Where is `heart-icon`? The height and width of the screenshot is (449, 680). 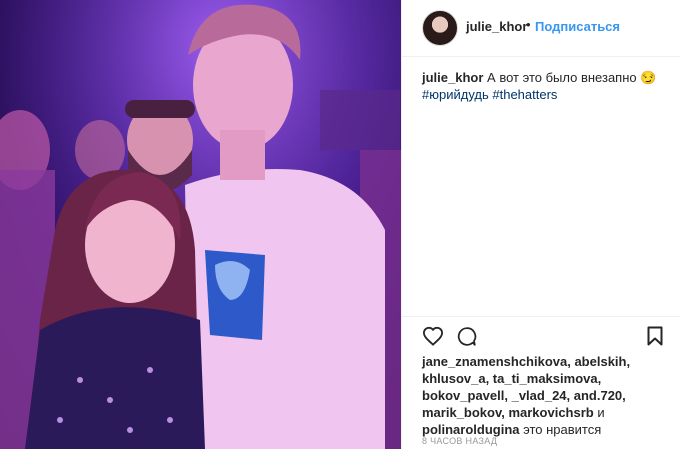
heart-icon is located at coordinates (433, 338).